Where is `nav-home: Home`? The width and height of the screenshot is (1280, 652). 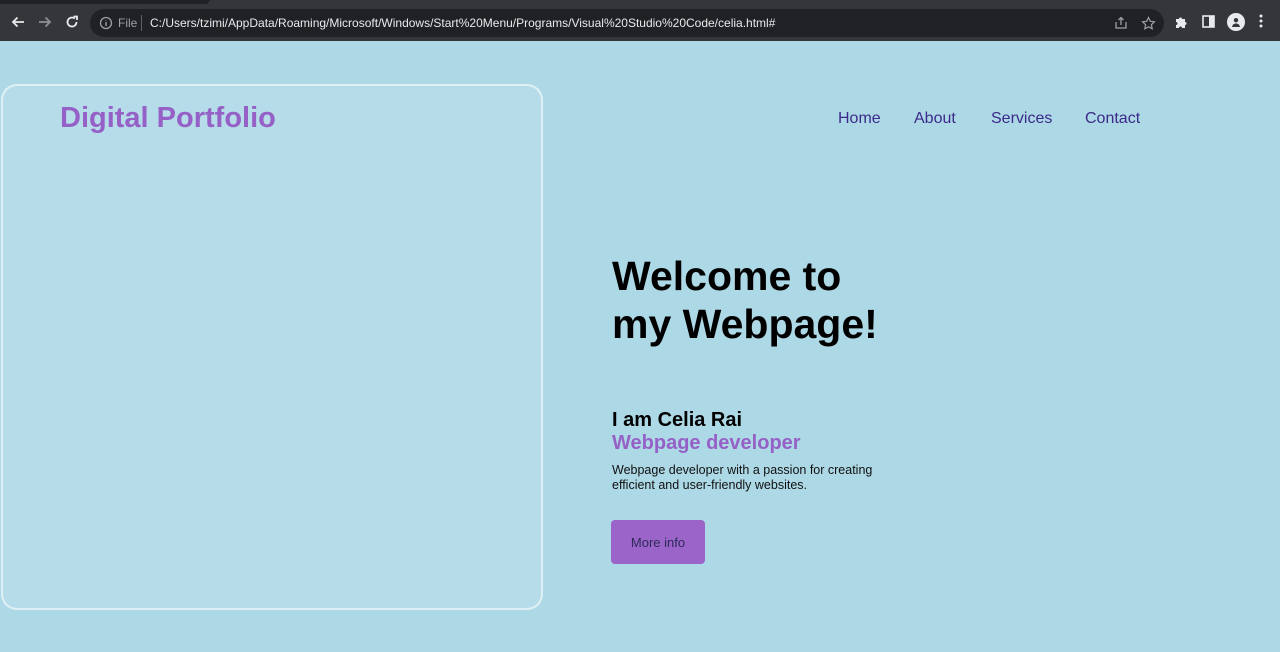 nav-home: Home is located at coordinates (859, 119).